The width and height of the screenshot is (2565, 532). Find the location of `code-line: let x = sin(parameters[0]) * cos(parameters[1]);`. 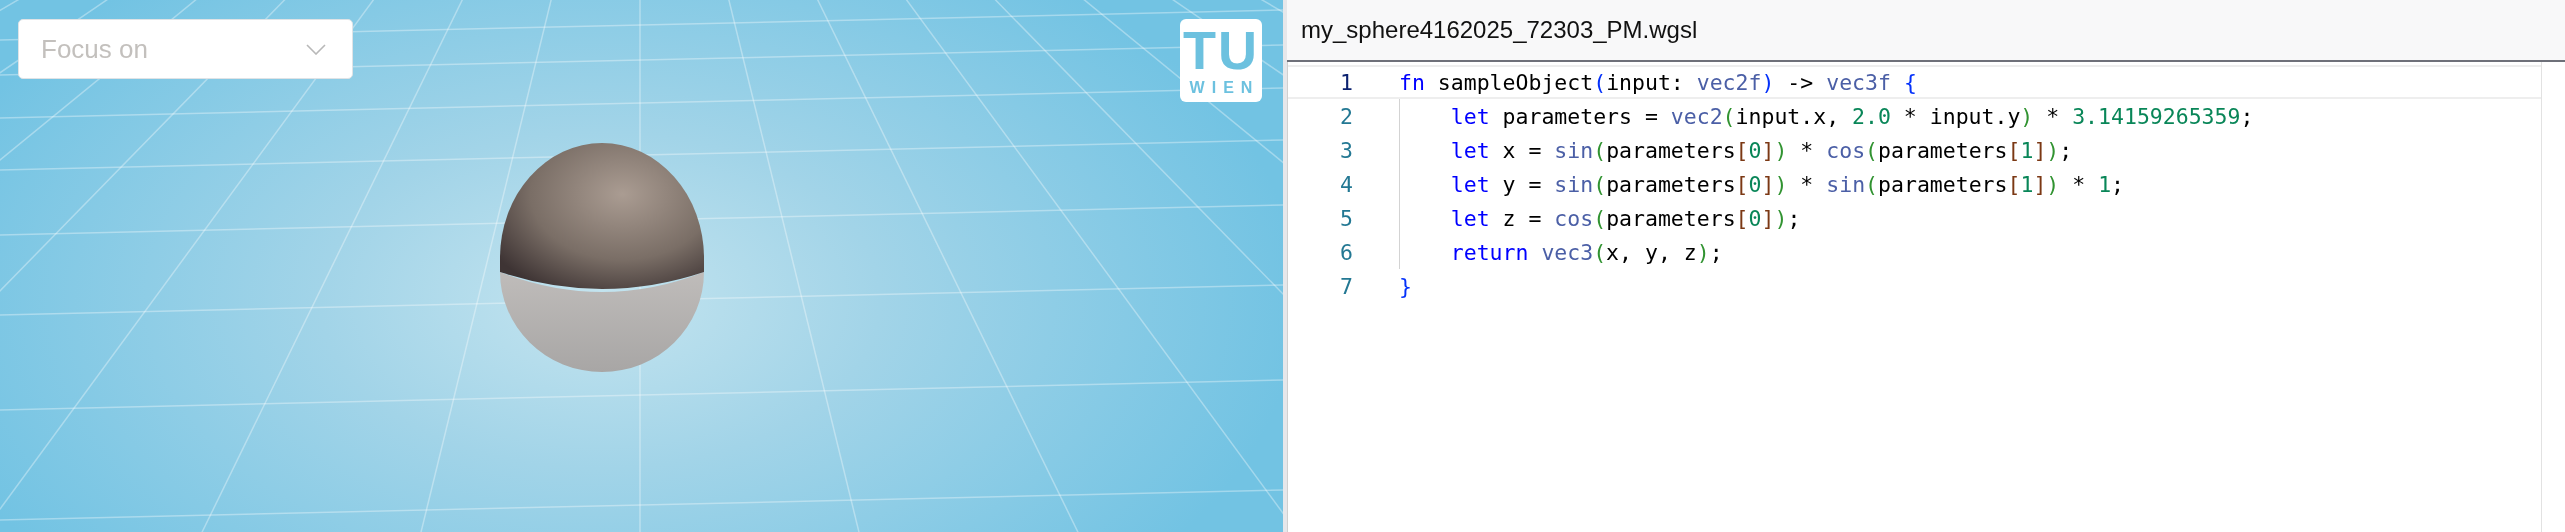

code-line: let x = sin(parameters[0]) * cos(parameters[1]); is located at coordinates (1761, 150).